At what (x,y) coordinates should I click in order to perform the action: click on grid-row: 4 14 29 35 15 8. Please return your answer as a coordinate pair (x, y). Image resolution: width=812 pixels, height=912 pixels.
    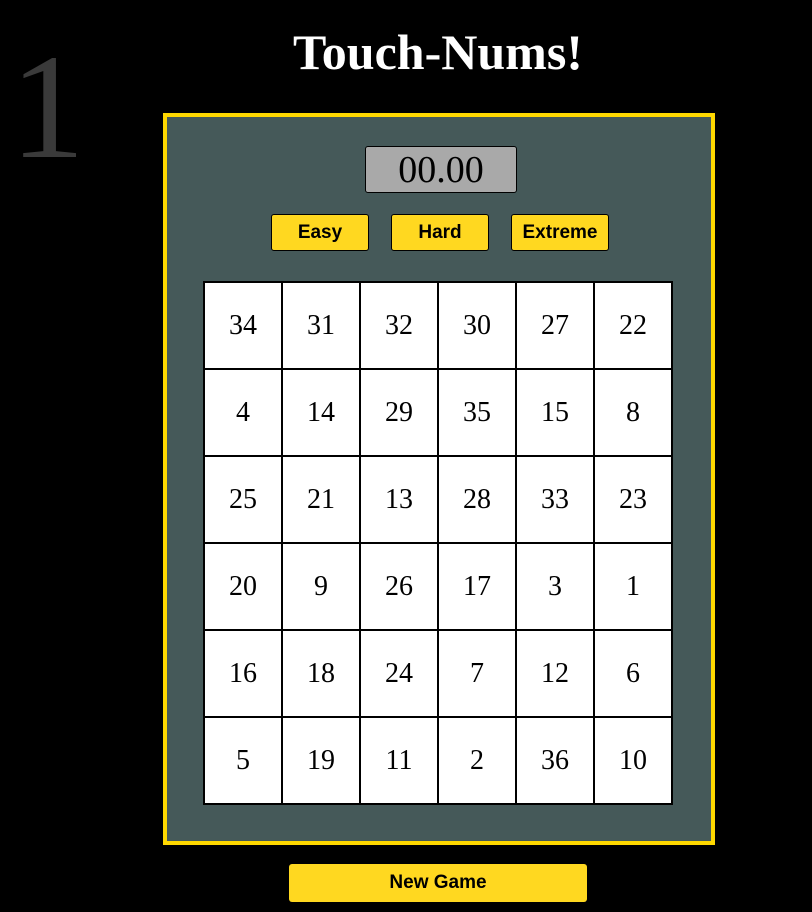
    Looking at the image, I should click on (438, 412).